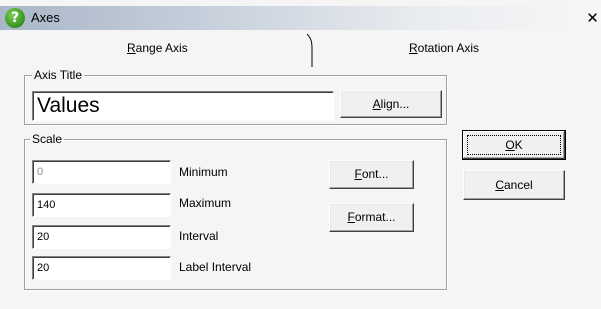  I want to click on label-interval-input, so click(101, 268).